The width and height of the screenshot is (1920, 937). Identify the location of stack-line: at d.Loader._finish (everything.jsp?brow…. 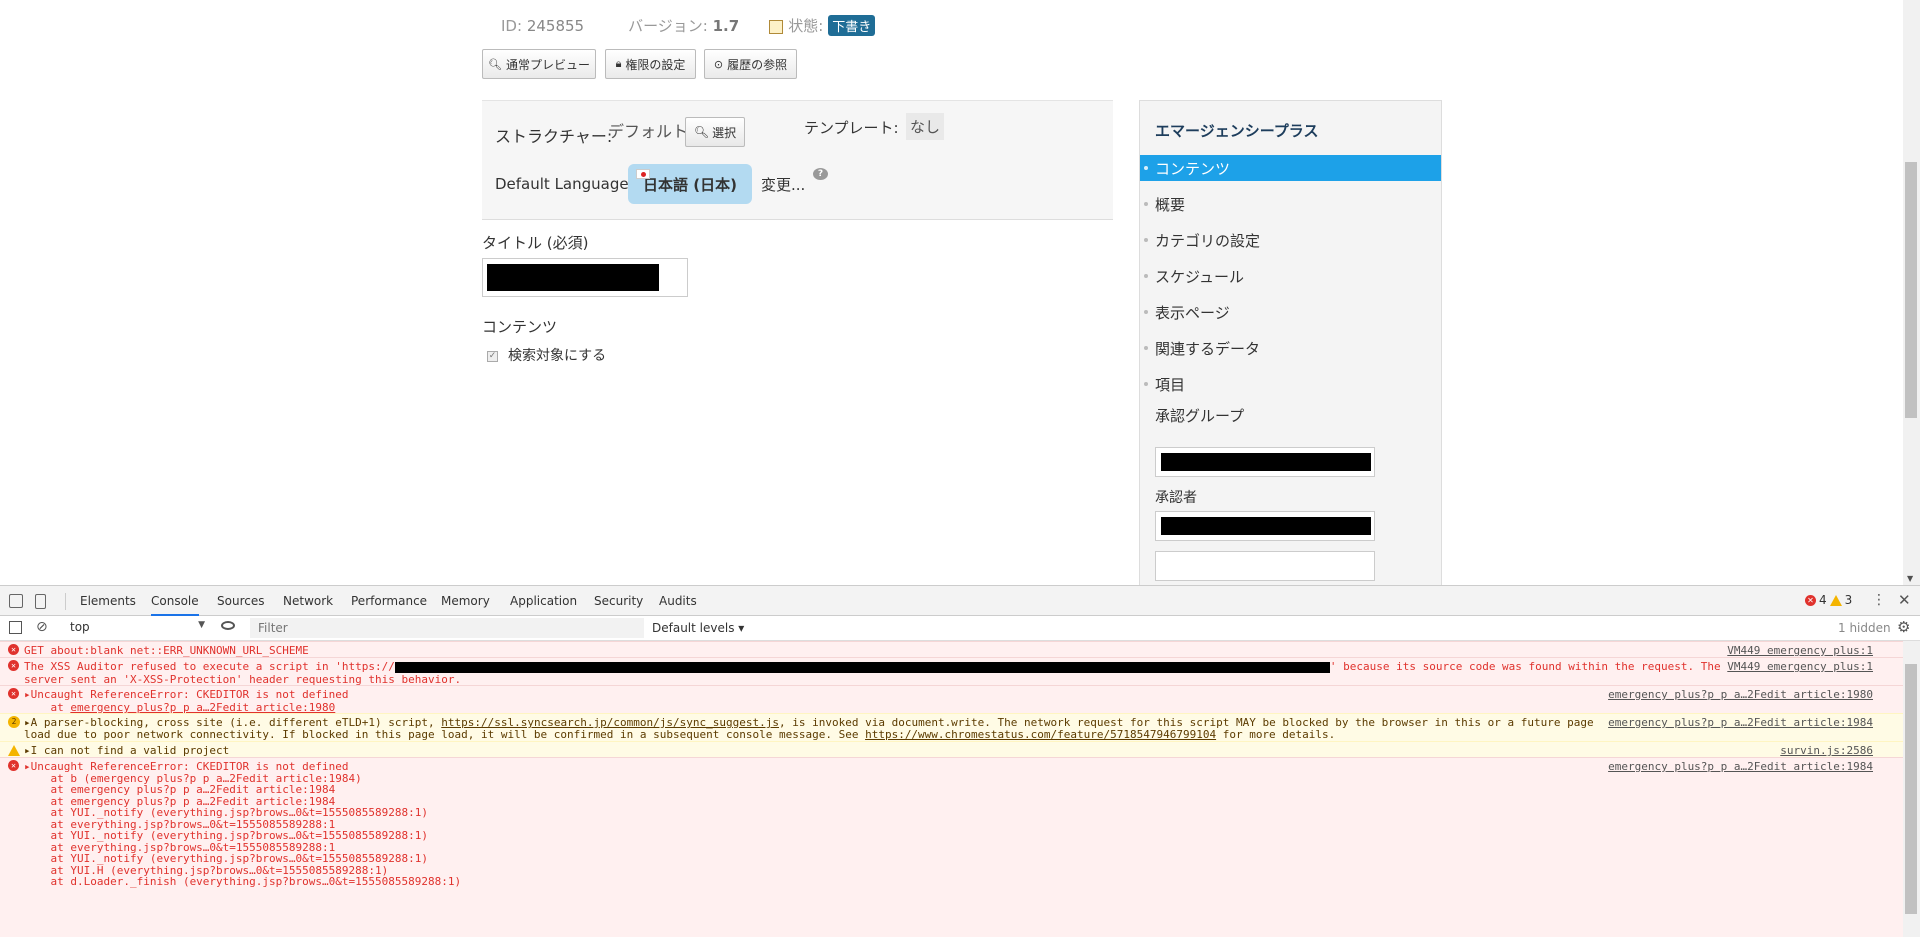
(242, 881).